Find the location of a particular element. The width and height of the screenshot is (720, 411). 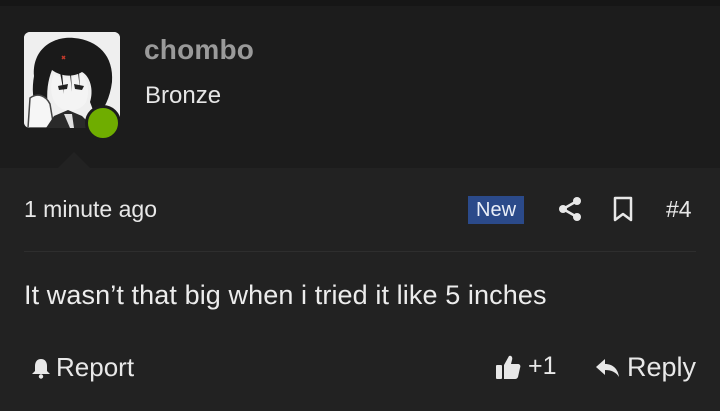

reply-label: Reply is located at coordinates (662, 367).